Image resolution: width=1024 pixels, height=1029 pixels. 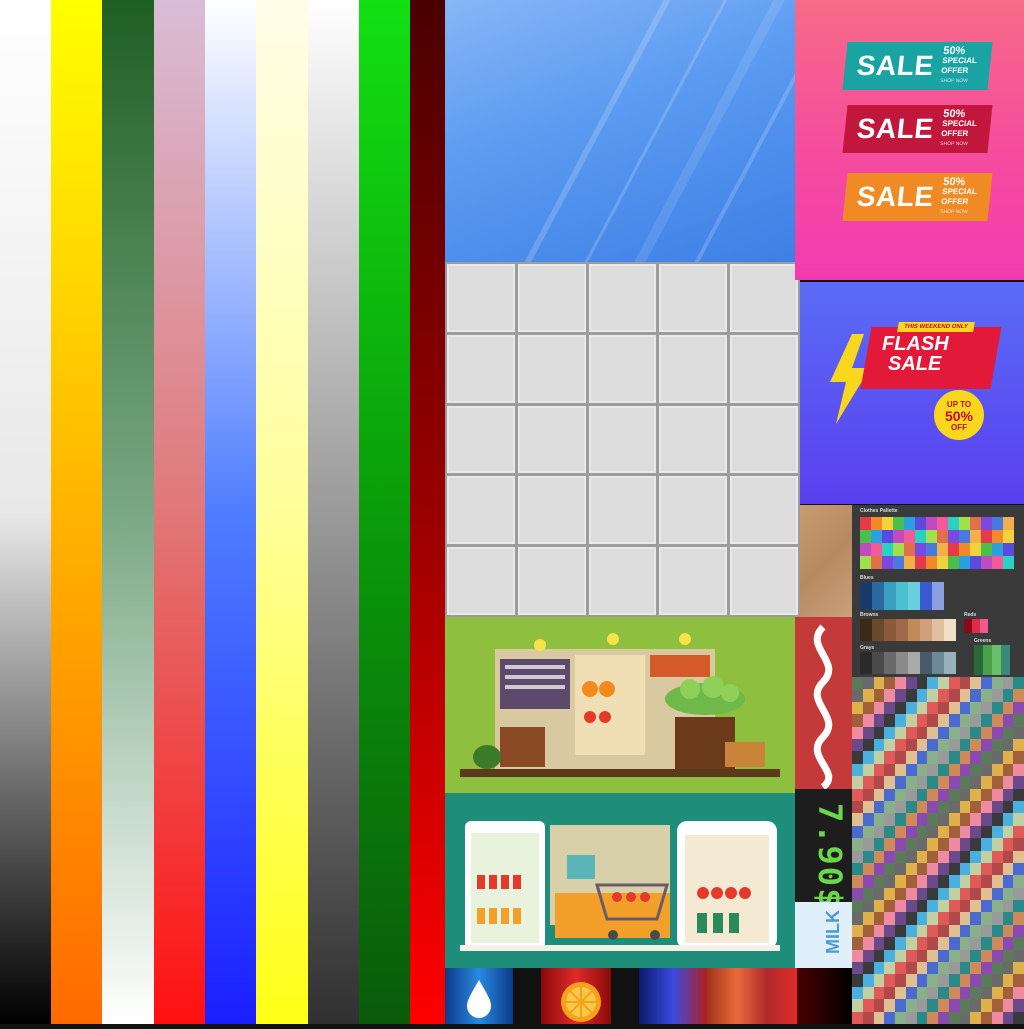 I want to click on sale-small: SHOP NOW, so click(x=954, y=144).